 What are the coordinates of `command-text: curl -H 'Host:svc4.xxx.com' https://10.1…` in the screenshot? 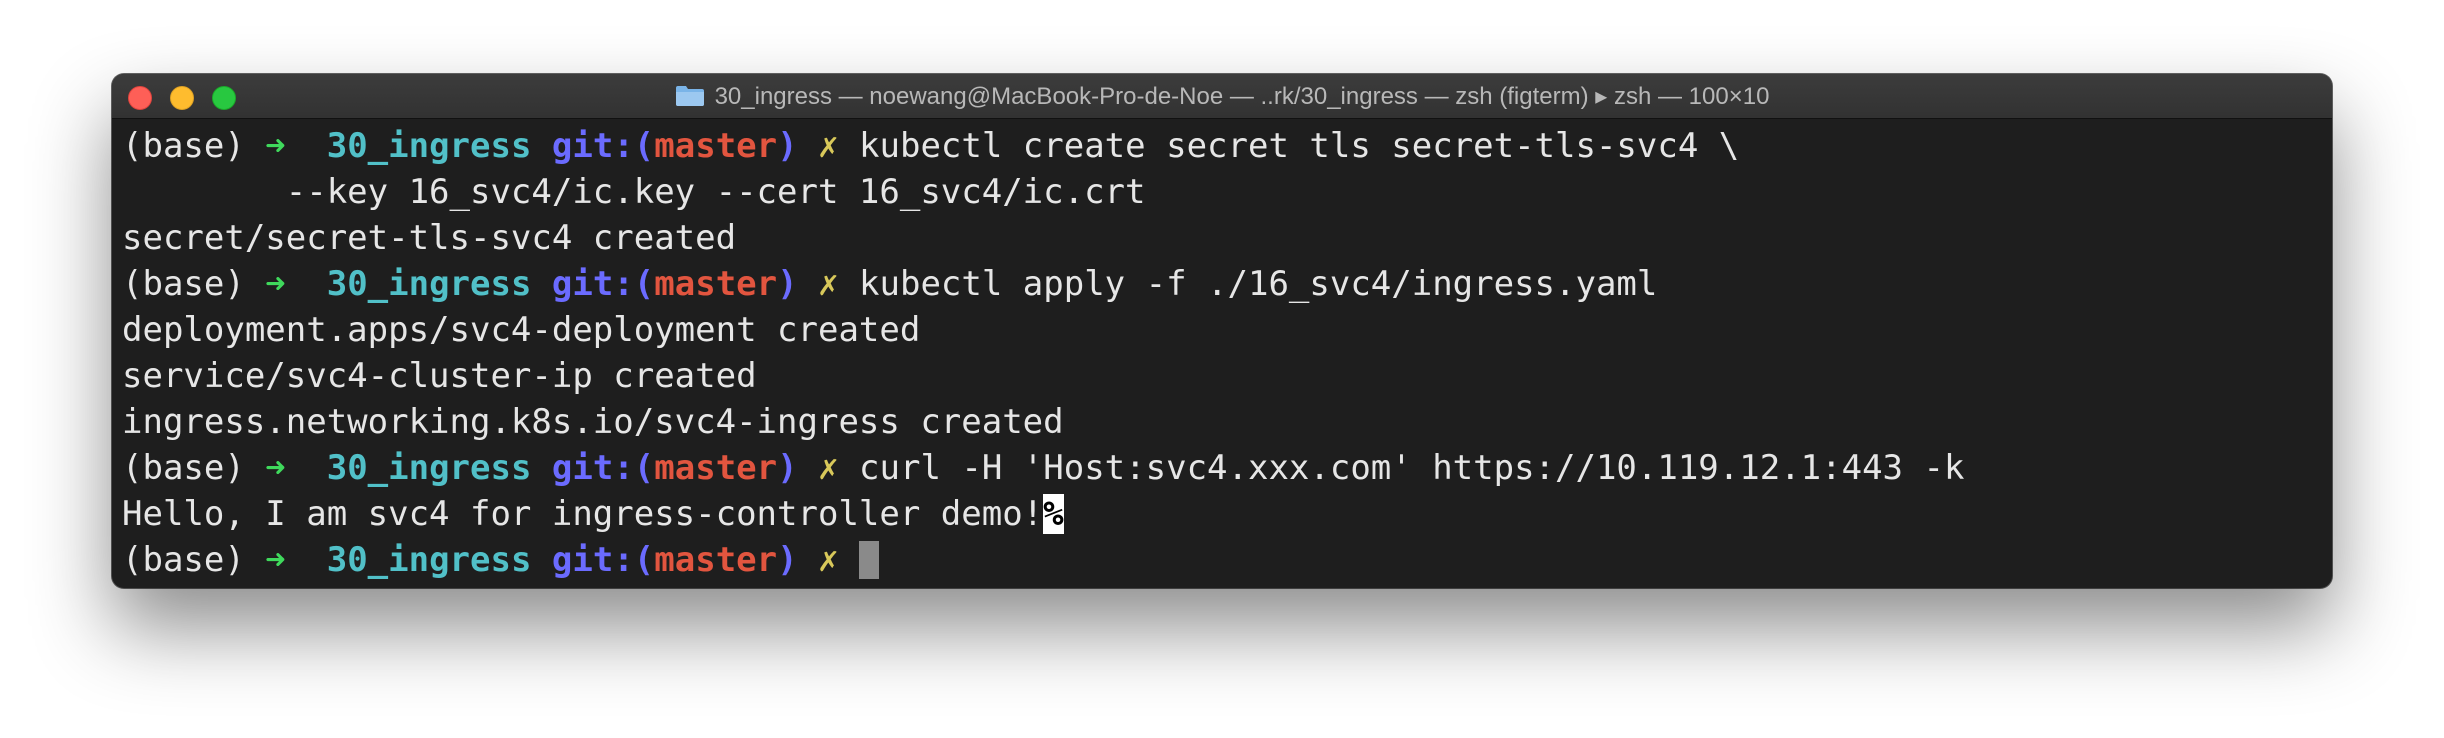 It's located at (1412, 468).